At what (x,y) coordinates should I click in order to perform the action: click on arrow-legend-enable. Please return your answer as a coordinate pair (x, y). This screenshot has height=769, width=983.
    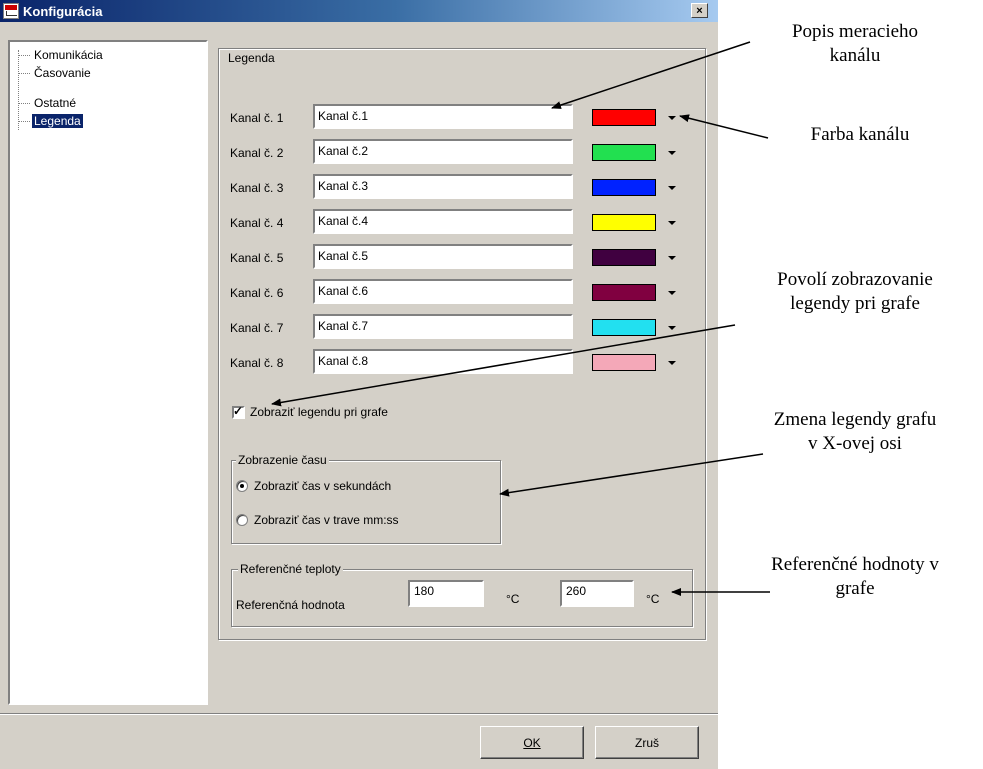
    Looking at the image, I should click on (503, 365).